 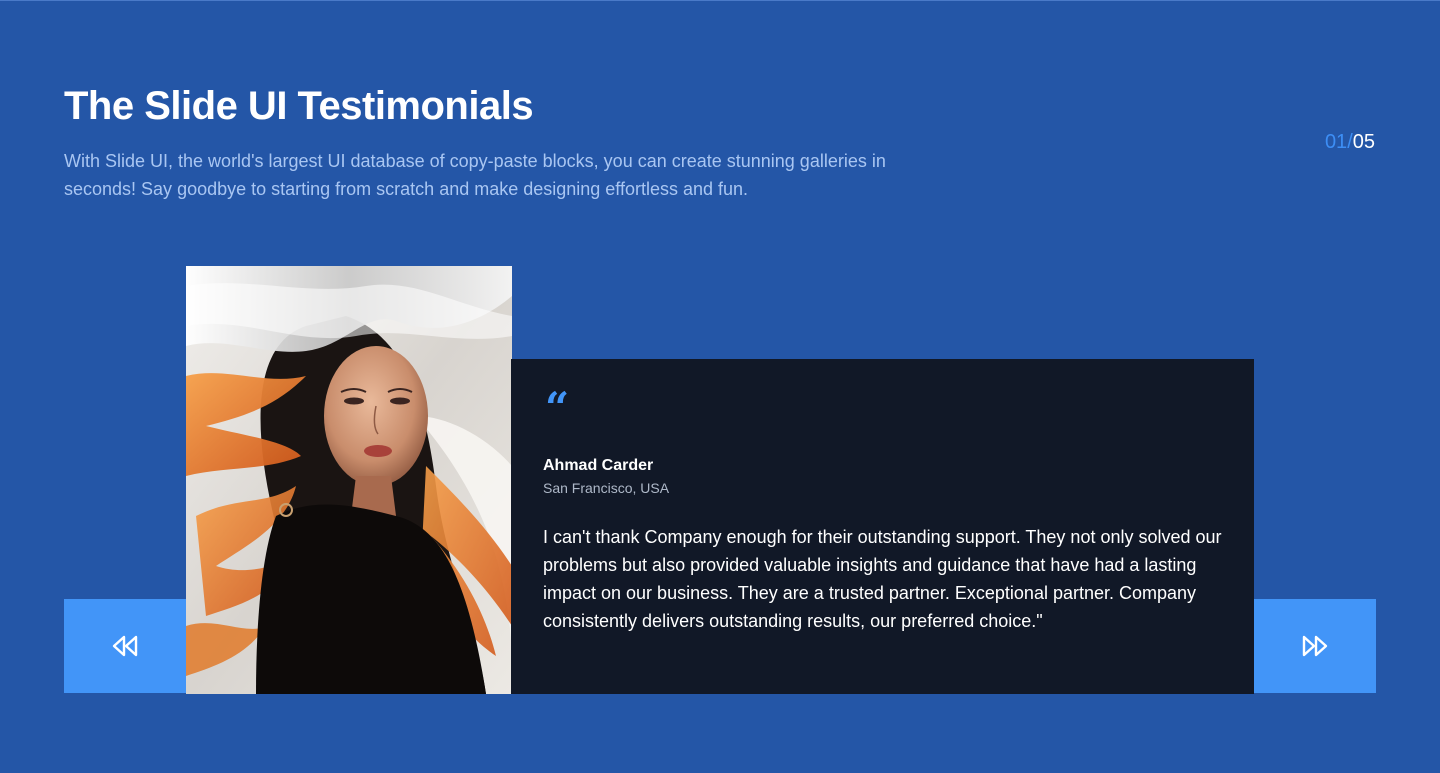 I want to click on fast-forward-icon, so click(x=1315, y=646).